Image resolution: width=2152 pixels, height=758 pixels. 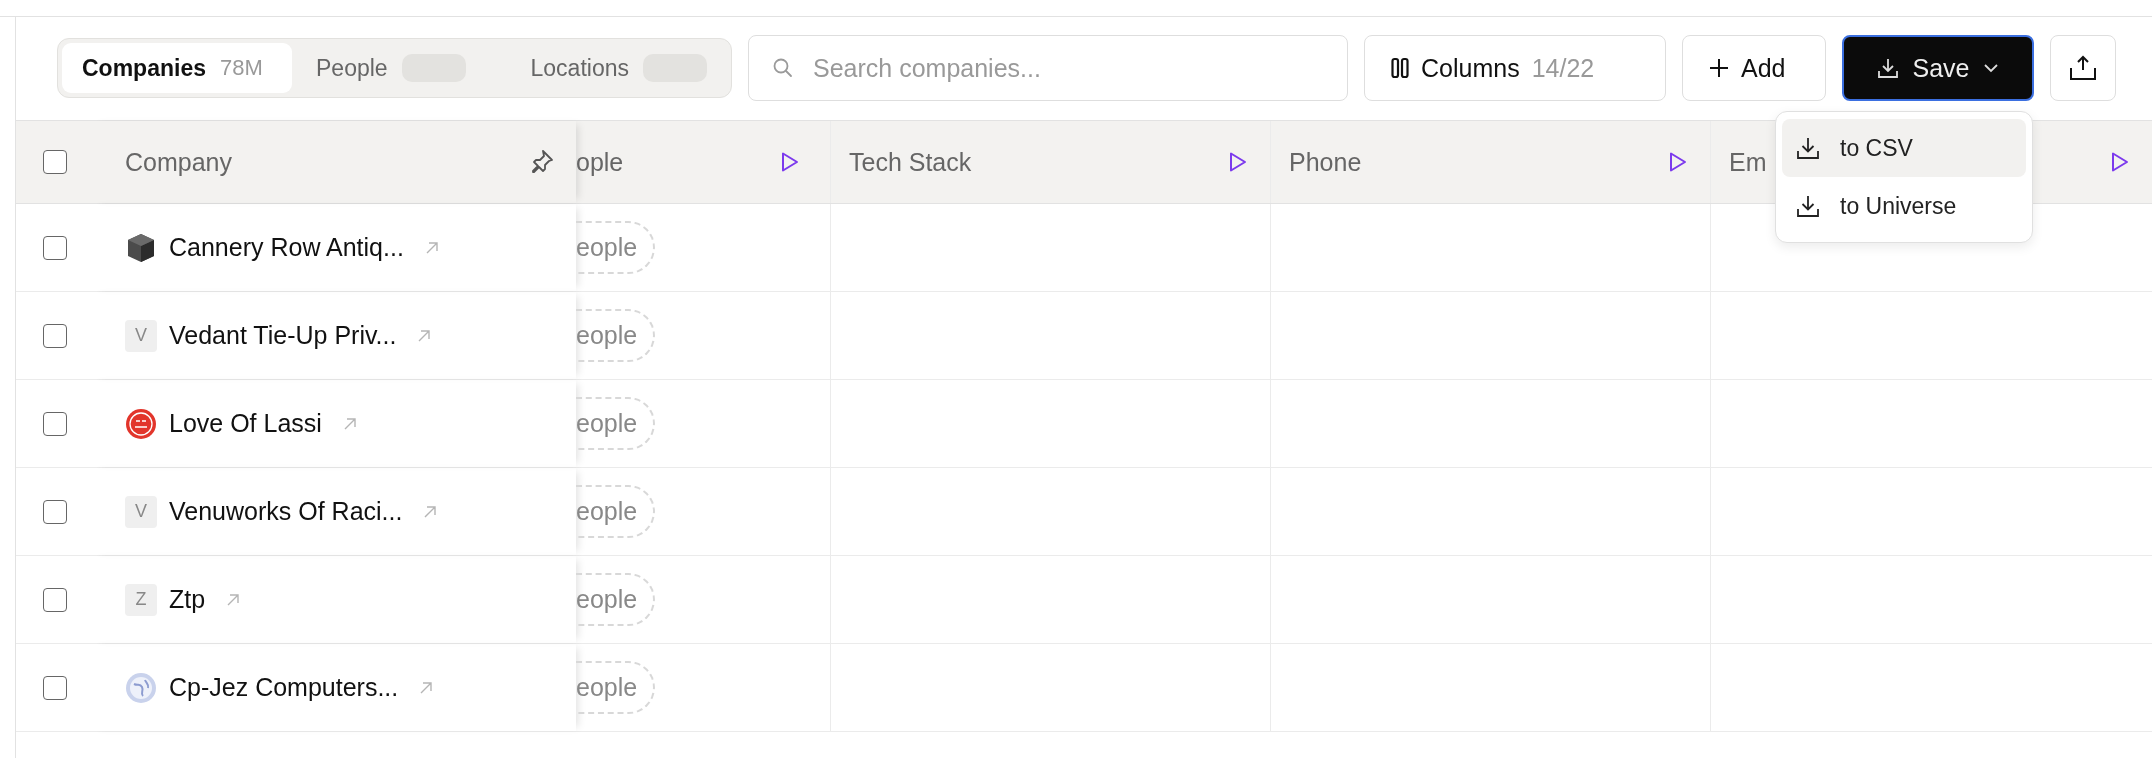 I want to click on column-title: Phone, so click(x=1325, y=162).